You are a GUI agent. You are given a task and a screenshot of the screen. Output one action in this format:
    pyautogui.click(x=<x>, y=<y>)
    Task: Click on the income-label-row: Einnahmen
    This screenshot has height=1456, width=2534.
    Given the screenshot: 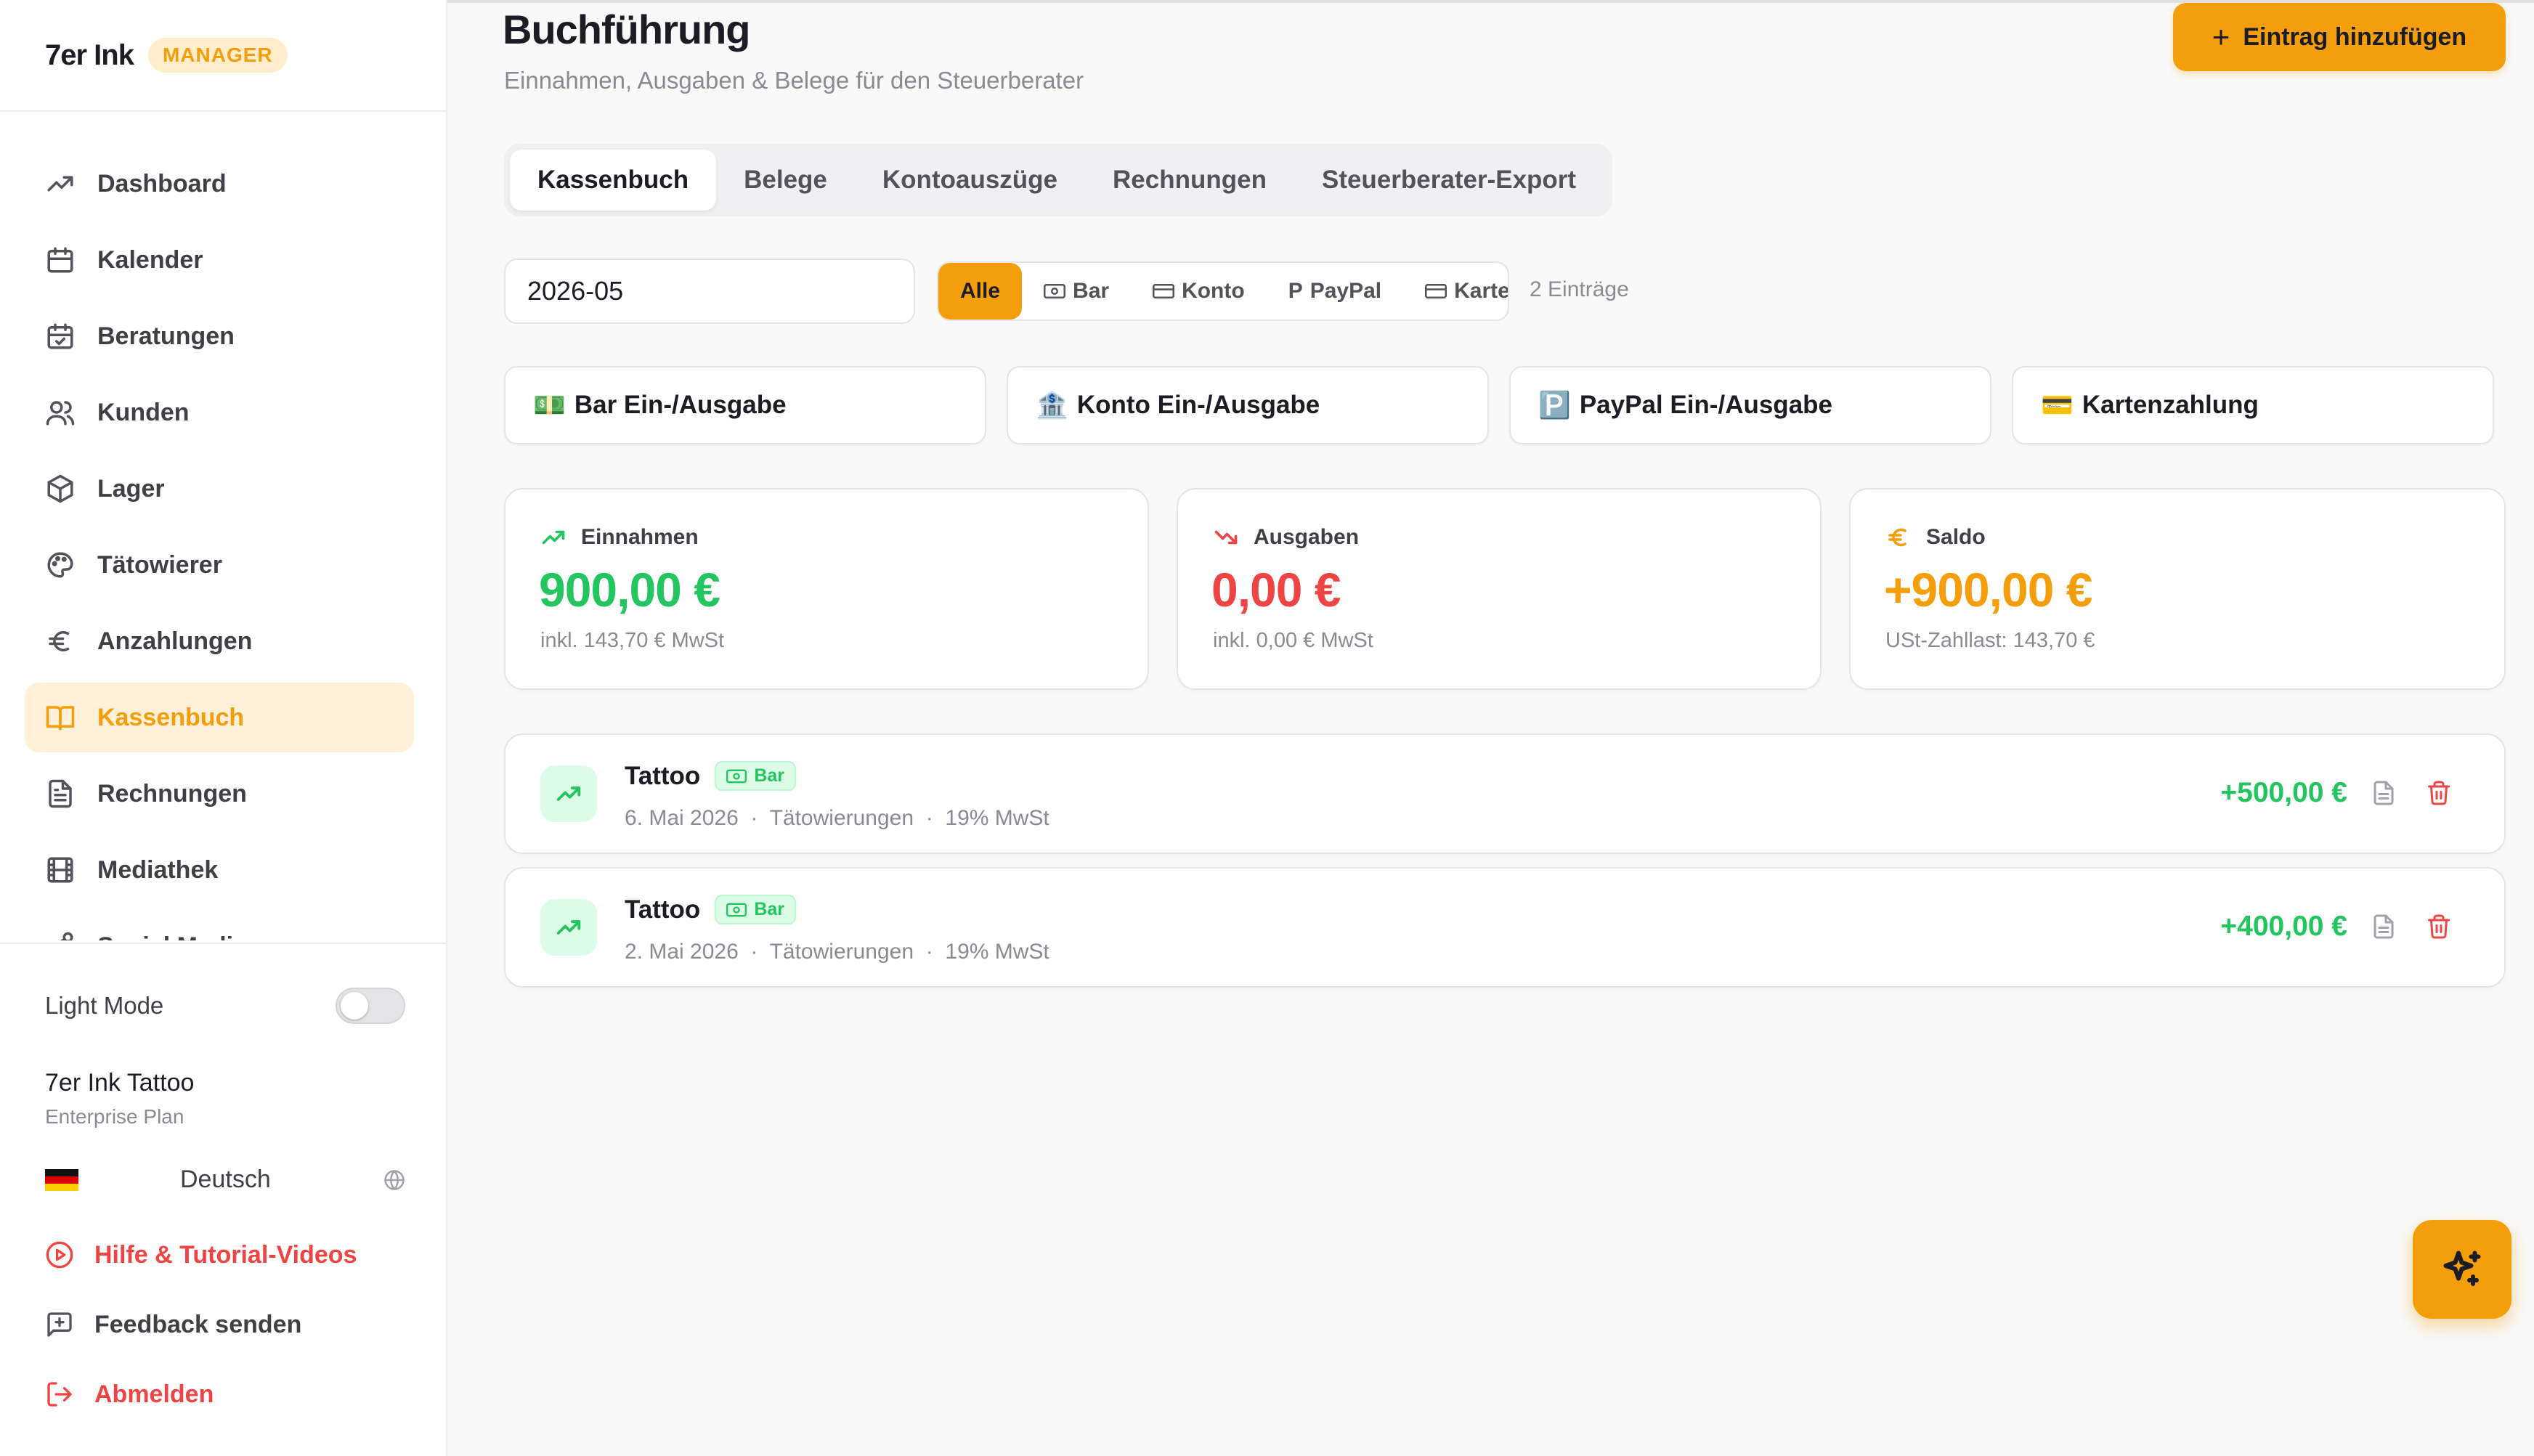 What is the action you would take?
    pyautogui.click(x=619, y=537)
    